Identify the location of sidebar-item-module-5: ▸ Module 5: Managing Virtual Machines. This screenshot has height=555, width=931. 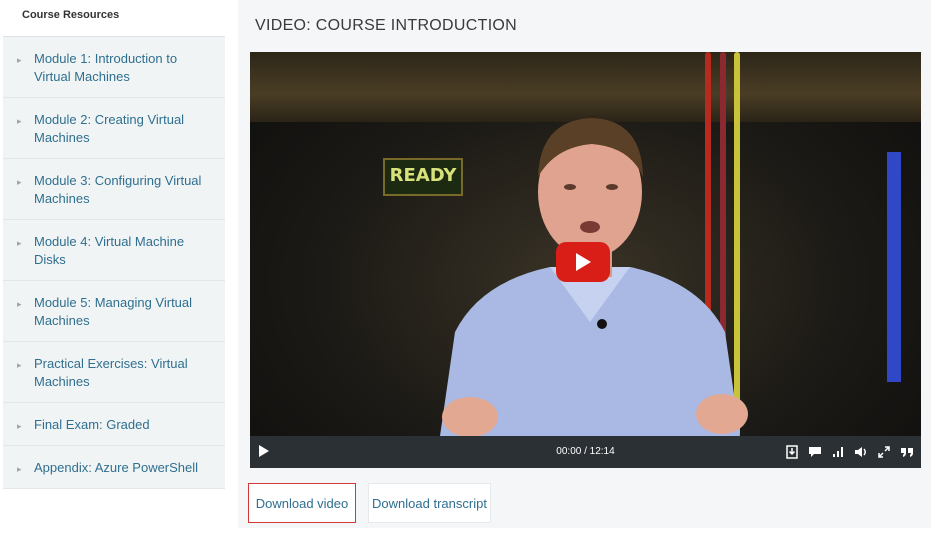
(114, 311).